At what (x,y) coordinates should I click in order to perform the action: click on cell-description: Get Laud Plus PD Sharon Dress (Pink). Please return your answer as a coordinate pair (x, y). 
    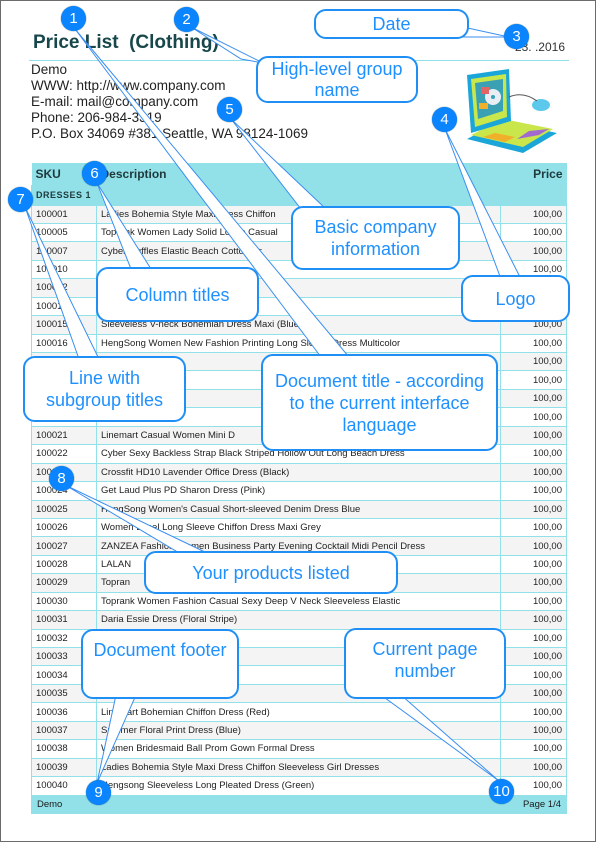
    Looking at the image, I should click on (298, 491).